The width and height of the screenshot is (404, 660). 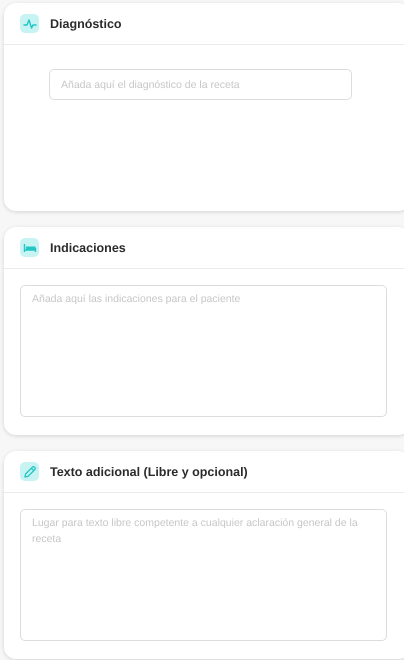 What do you see at coordinates (149, 471) in the screenshot?
I see `section-title: Texto adicional (Libre y opcional)` at bounding box center [149, 471].